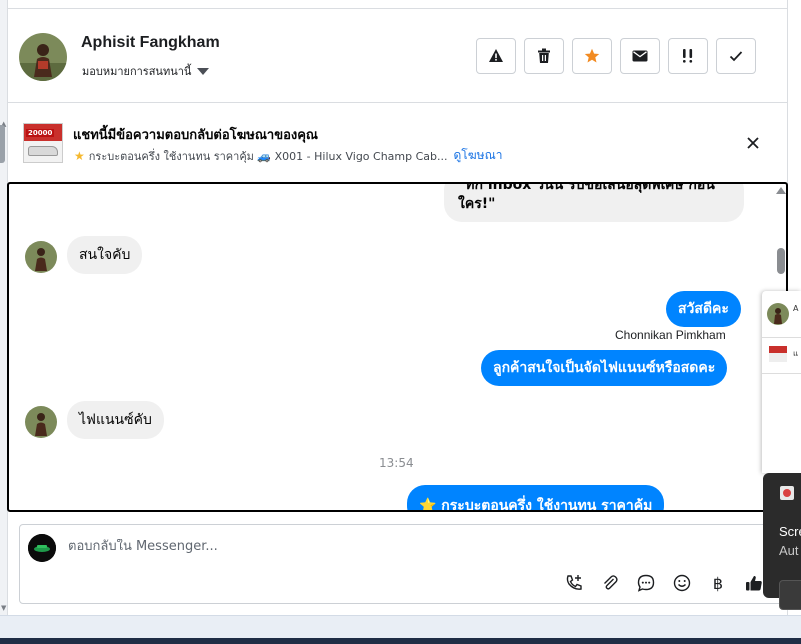 Image resolution: width=801 pixels, height=644 pixels. I want to click on car-image, so click(43, 151).